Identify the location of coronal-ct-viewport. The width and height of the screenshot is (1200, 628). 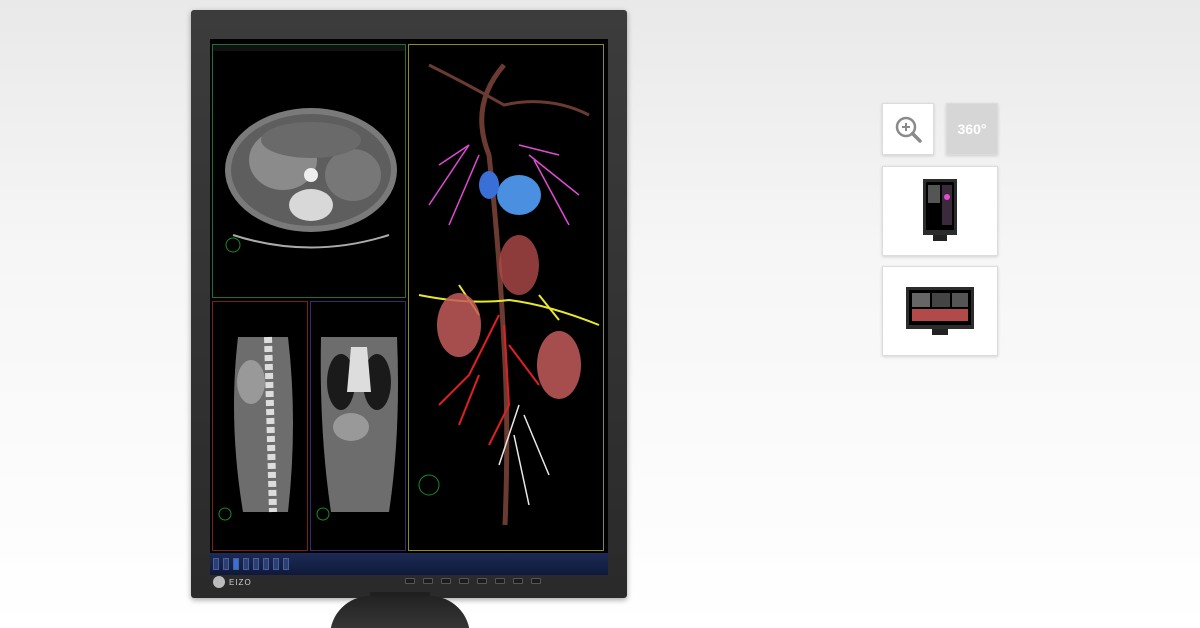
(358, 426).